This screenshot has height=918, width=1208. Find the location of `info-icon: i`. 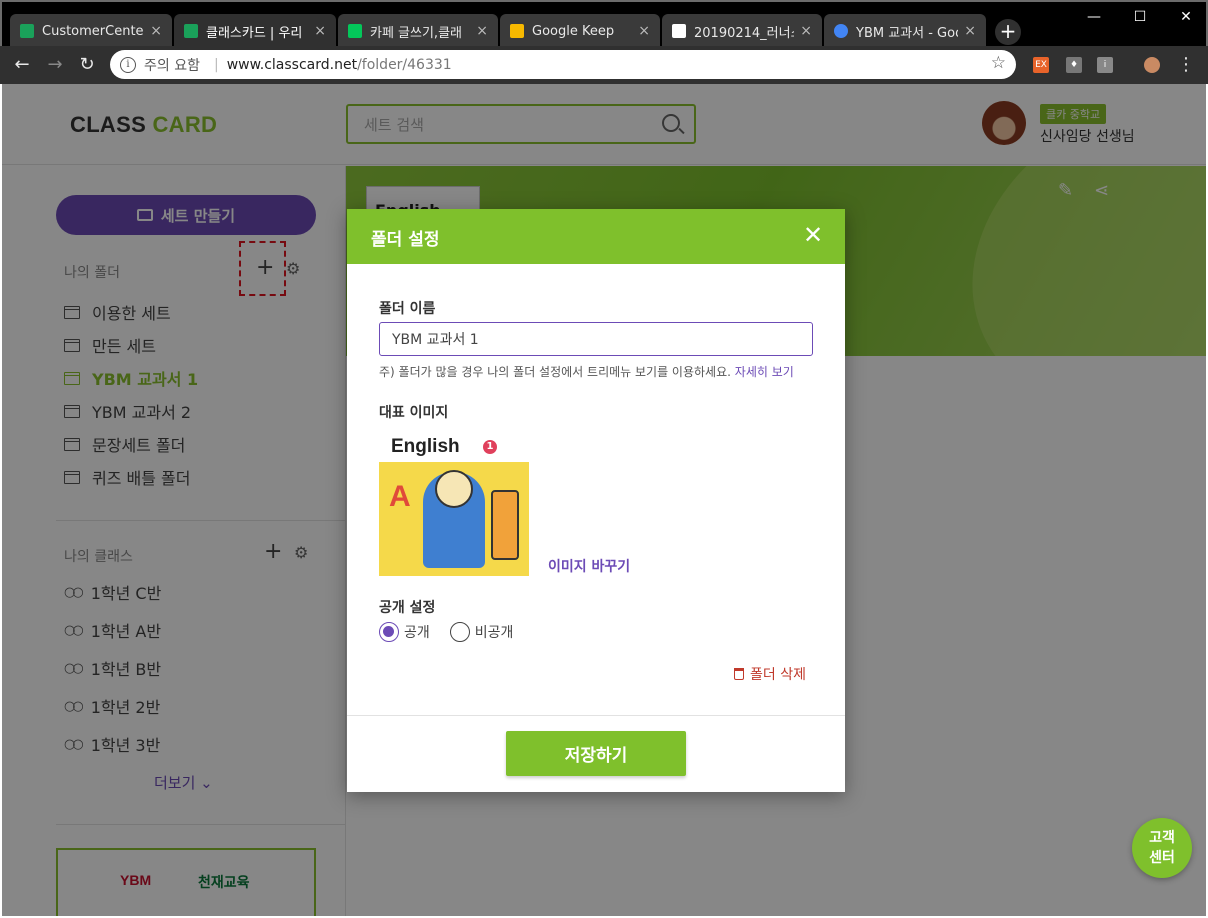

info-icon: i is located at coordinates (128, 64).